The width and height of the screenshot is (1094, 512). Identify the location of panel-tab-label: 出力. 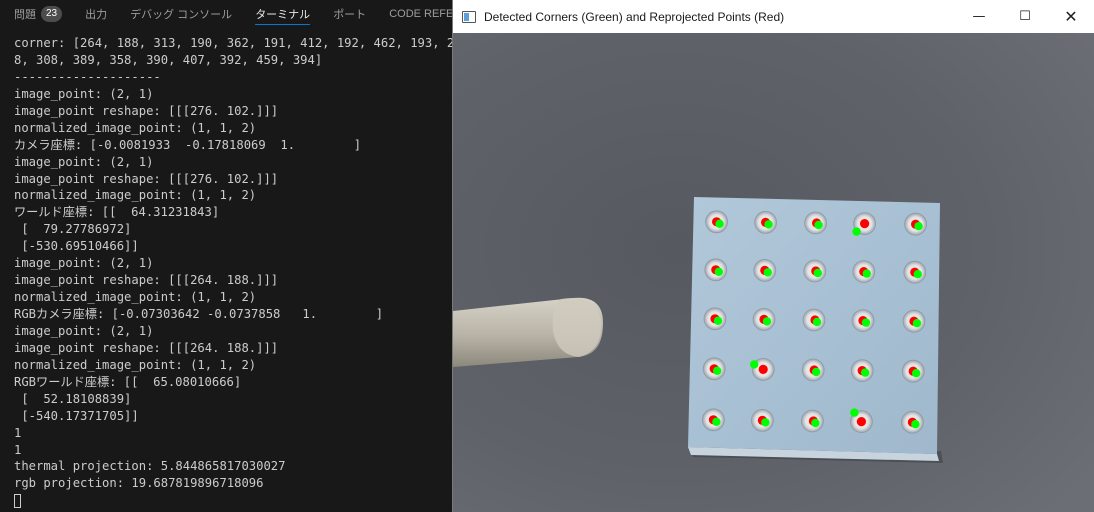
(96, 15).